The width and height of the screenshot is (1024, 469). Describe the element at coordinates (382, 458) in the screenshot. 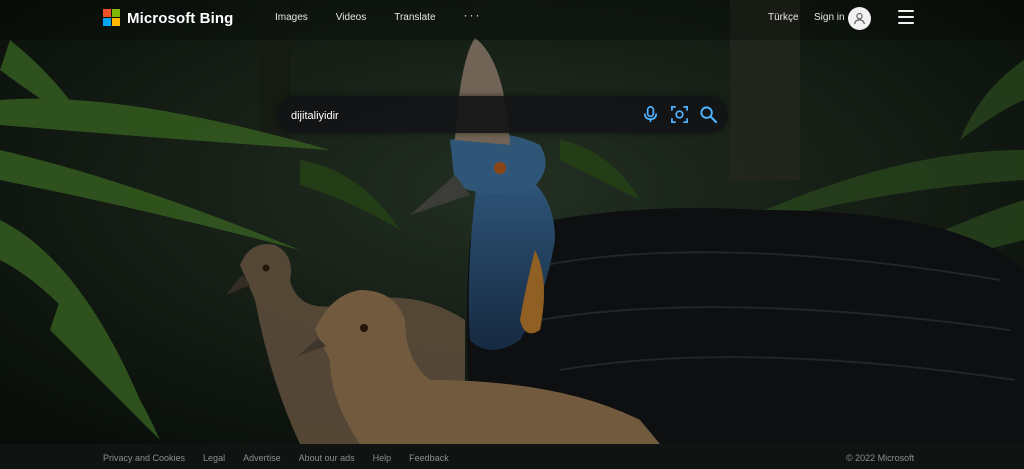

I see `footer-help-link: Help` at that location.